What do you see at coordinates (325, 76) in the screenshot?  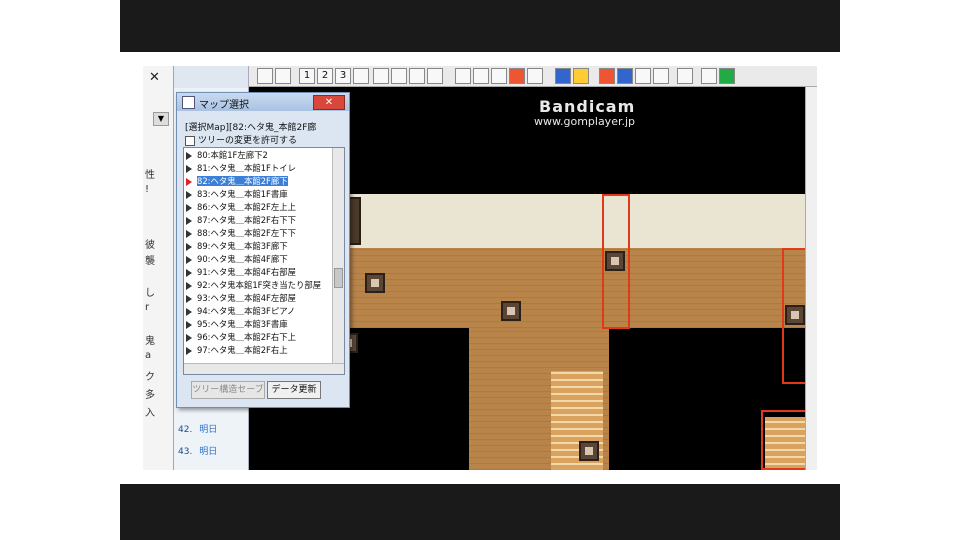 I see `layer-2-button: 2` at bounding box center [325, 76].